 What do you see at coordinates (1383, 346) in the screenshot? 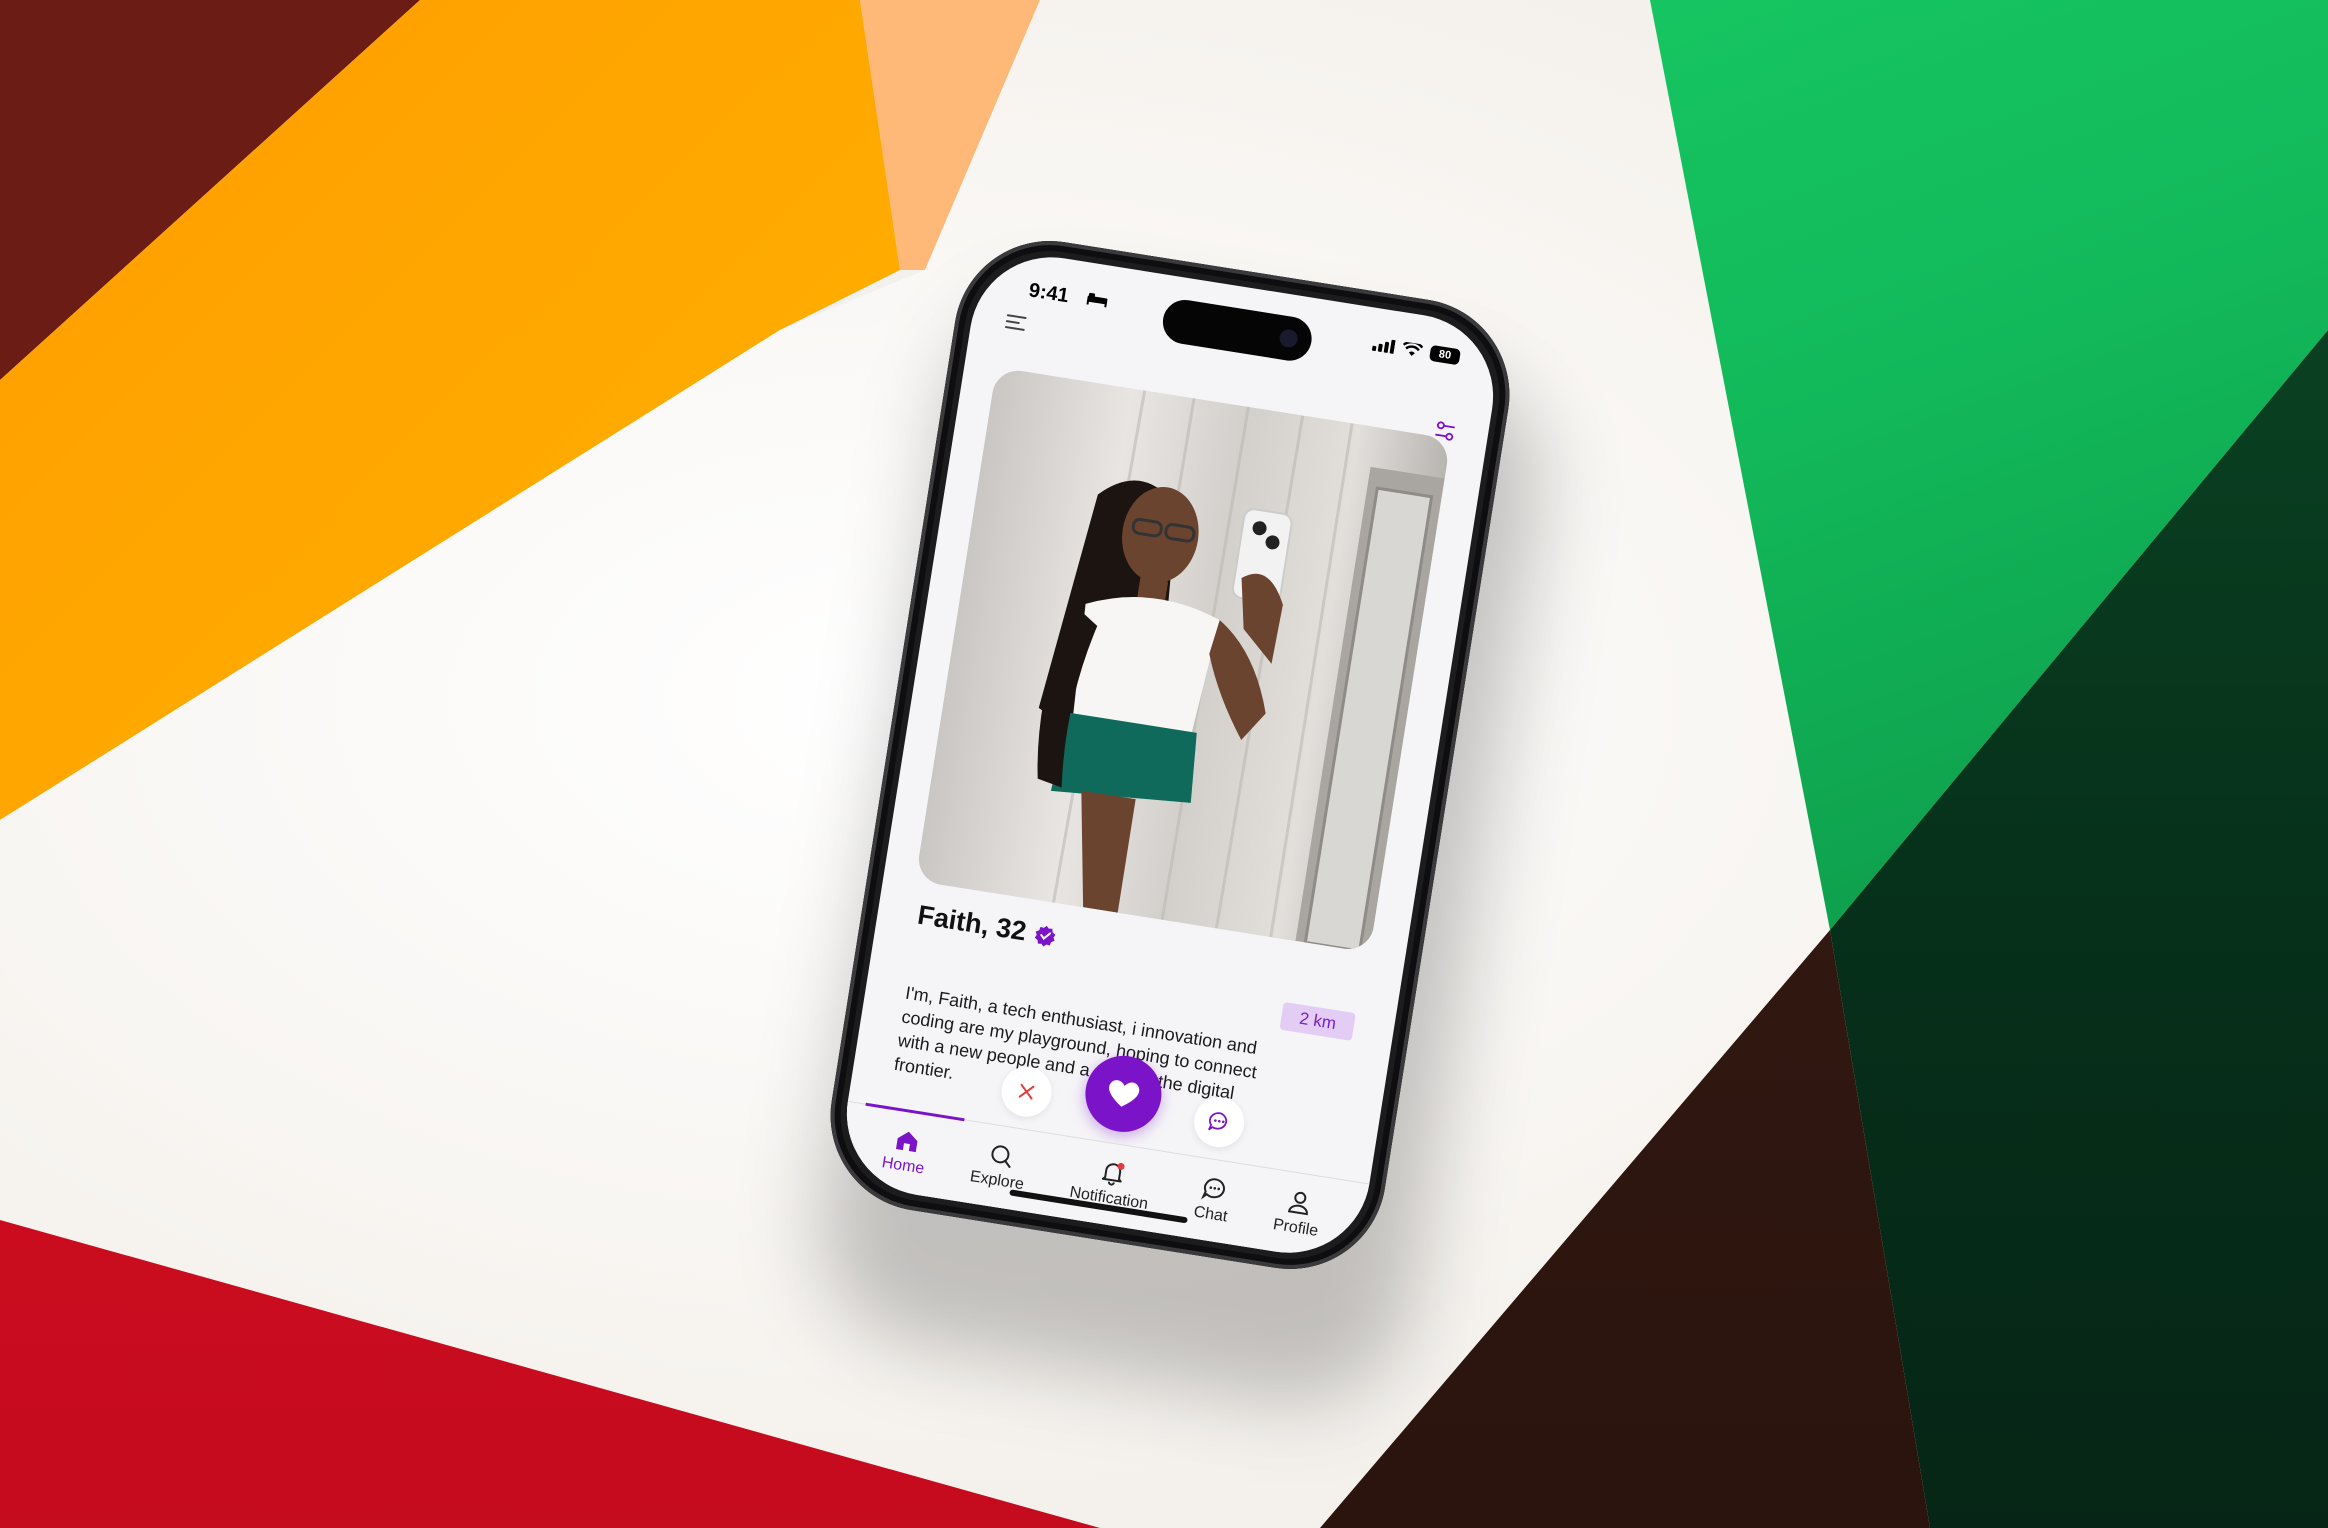
I see `cellular-signal-icon` at bounding box center [1383, 346].